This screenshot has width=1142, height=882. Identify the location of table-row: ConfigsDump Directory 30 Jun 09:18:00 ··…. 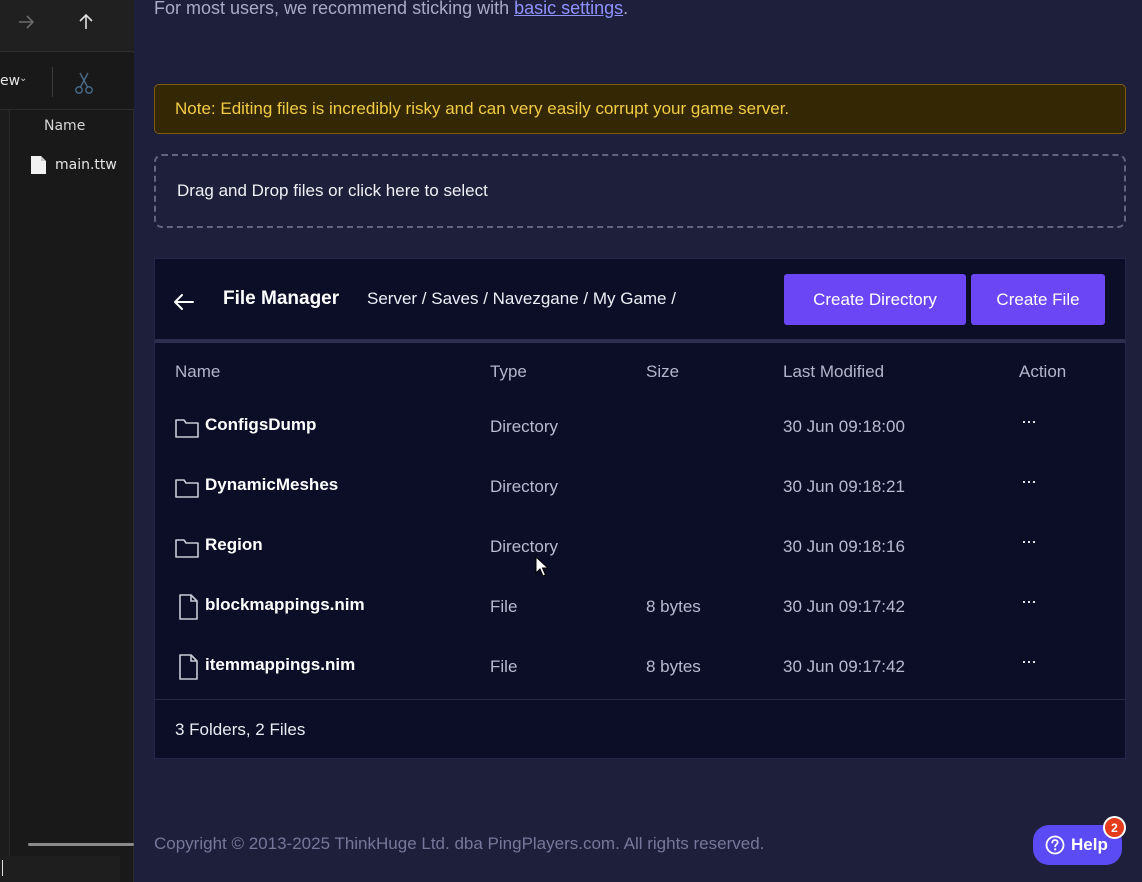
(640, 429).